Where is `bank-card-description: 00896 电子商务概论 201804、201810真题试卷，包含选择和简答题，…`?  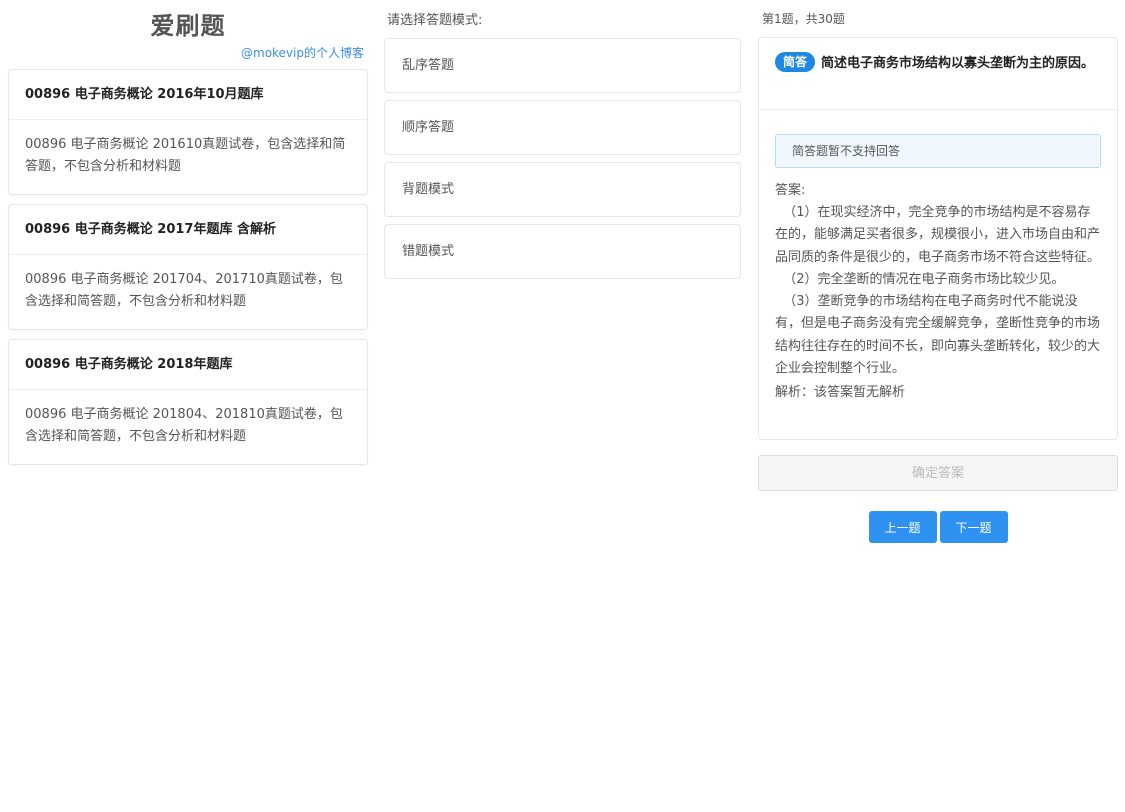 bank-card-description: 00896 电子商务概论 201804、201810真题试卷，包含选择和简答题，… is located at coordinates (184, 425).